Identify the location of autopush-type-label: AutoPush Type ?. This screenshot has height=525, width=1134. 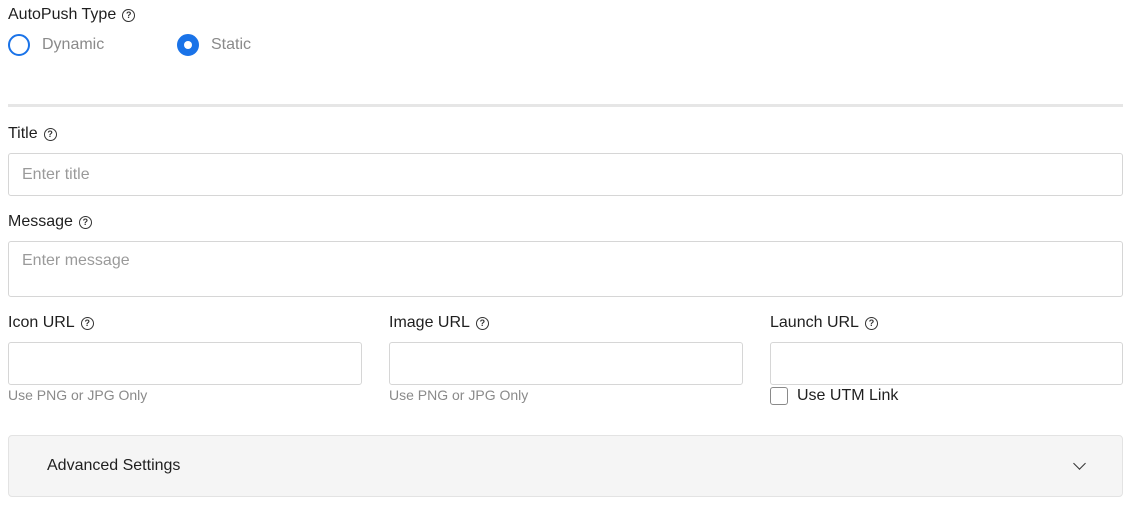
(72, 15).